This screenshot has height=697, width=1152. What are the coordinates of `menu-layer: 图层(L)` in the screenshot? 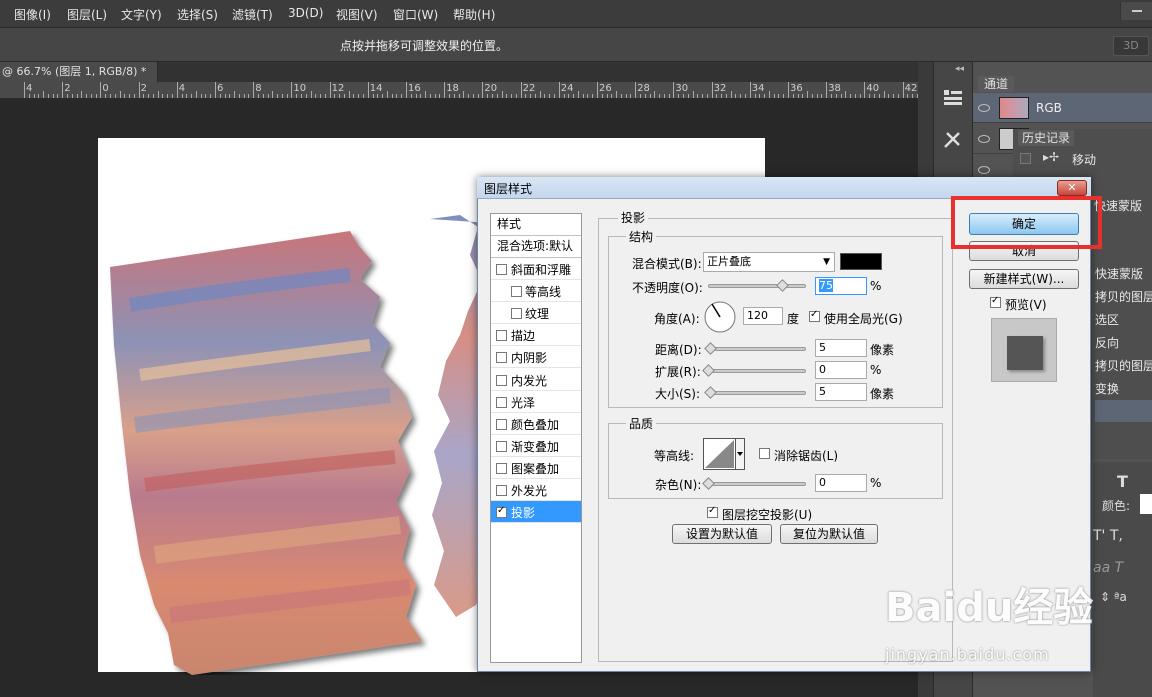 It's located at (87, 14).